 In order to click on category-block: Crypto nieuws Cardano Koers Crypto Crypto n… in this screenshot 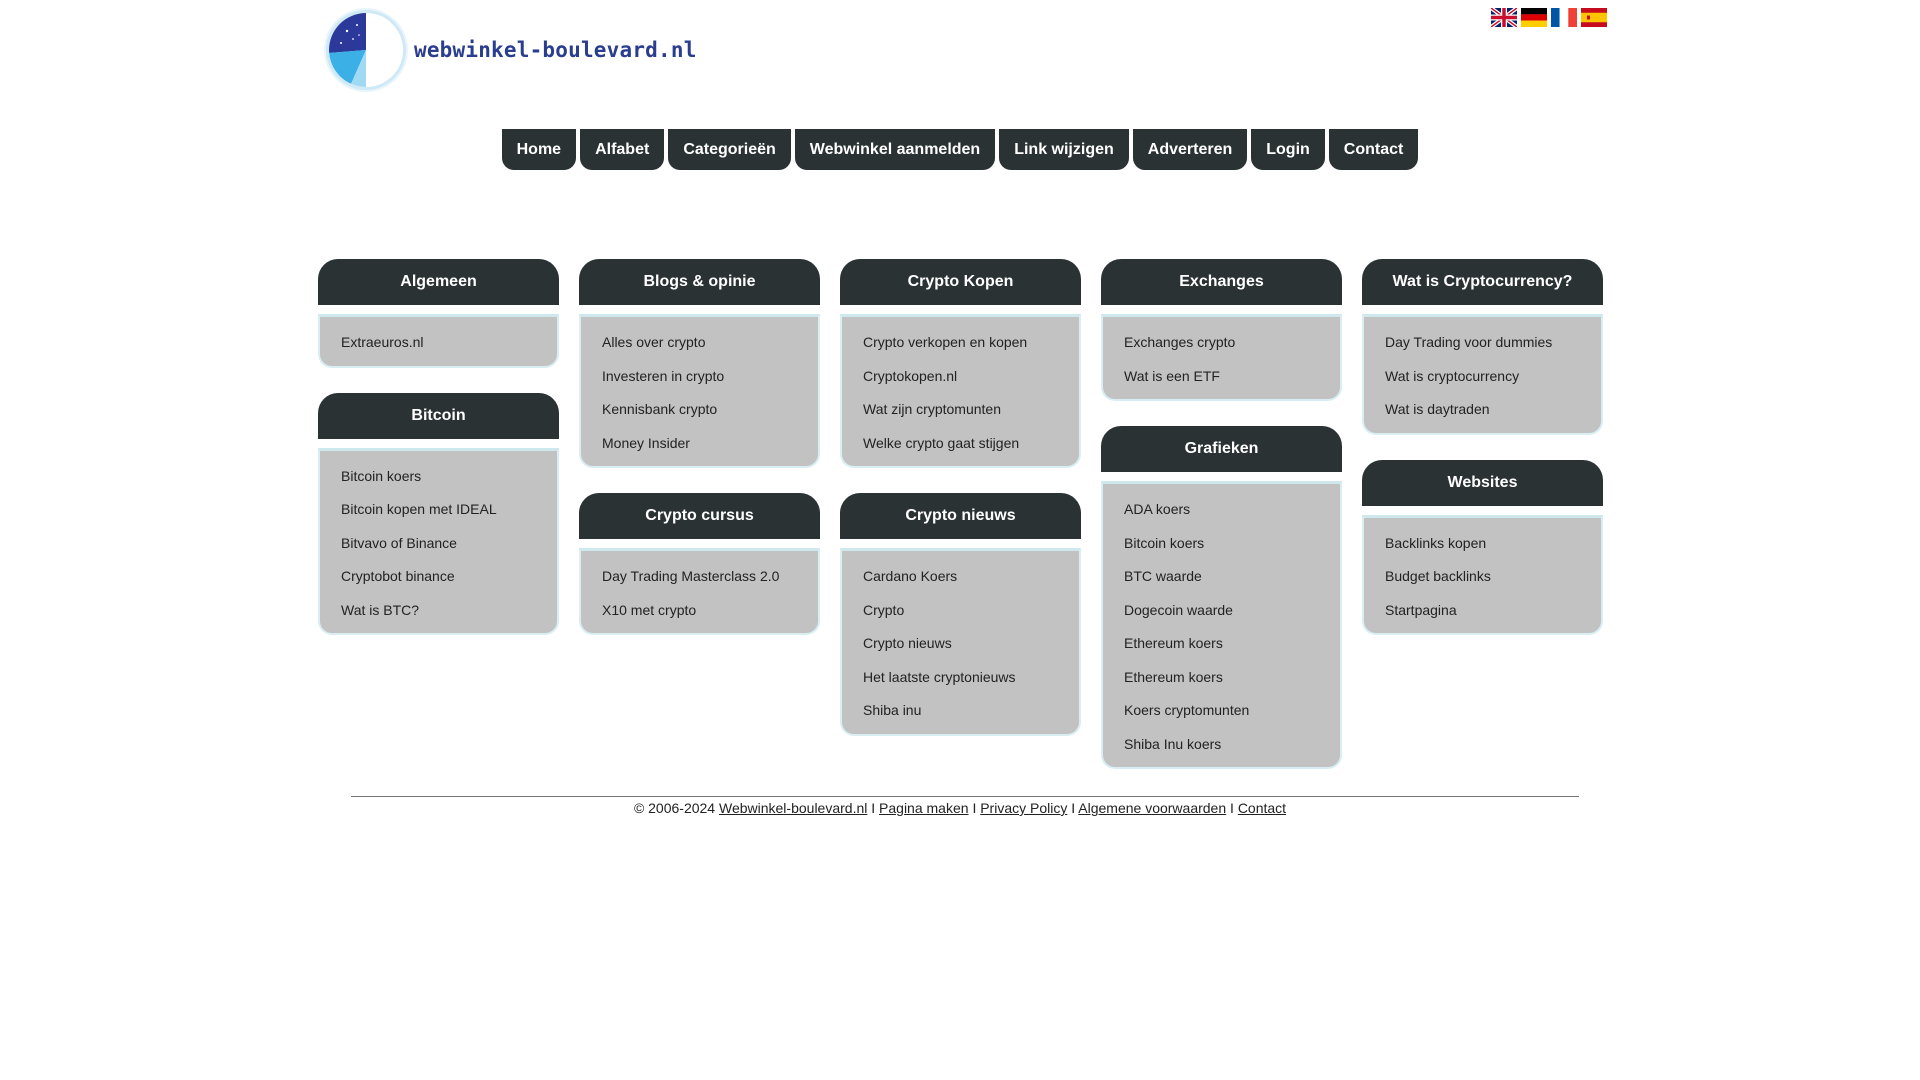, I will do `click(960, 614)`.